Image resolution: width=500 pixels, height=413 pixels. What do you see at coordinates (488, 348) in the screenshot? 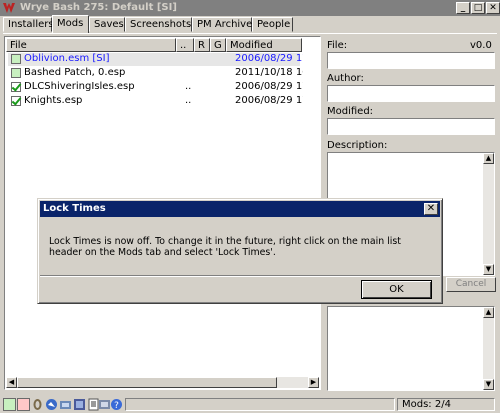
I see `tags-scrollbar: ▲ ▼` at bounding box center [488, 348].